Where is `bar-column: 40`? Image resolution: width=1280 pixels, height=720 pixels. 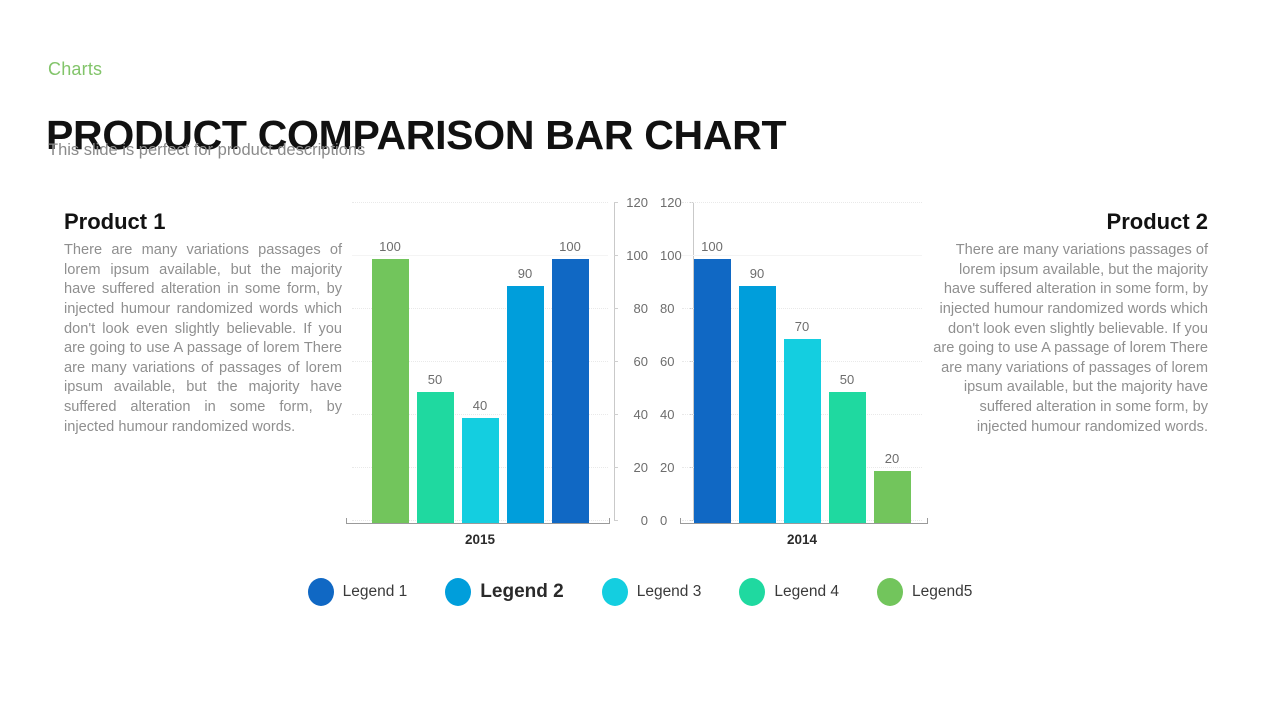 bar-column: 40 is located at coordinates (480, 365).